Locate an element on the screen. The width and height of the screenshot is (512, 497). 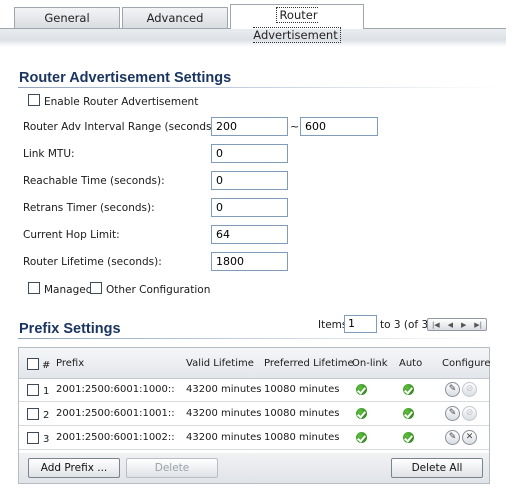
other-configuration-label: Other Configuration is located at coordinates (158, 290).